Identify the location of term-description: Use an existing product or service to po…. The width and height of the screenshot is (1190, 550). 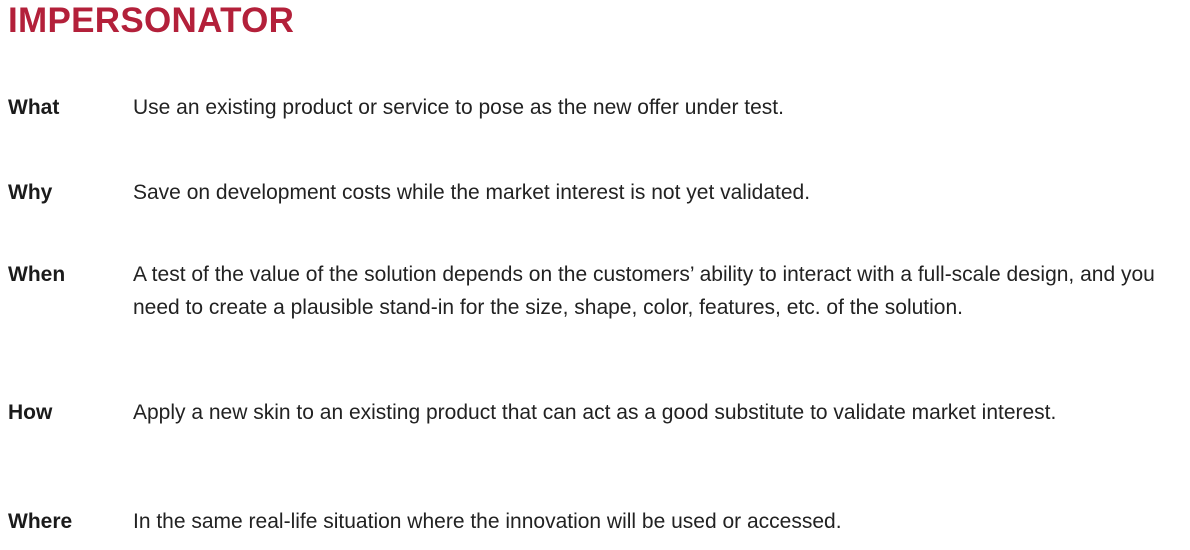
(458, 107).